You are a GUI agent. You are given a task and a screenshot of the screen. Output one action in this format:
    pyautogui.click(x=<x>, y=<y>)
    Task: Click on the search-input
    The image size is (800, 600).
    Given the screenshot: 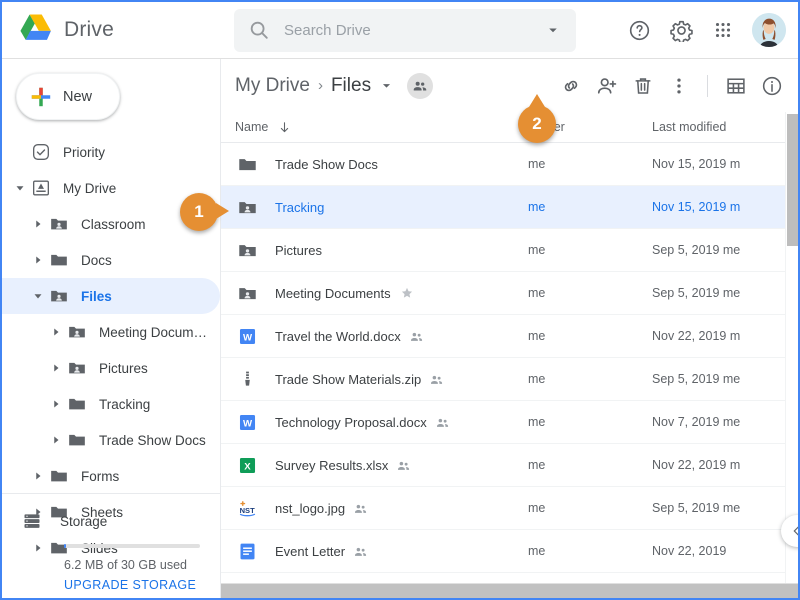 What is the action you would take?
    pyautogui.click(x=412, y=30)
    